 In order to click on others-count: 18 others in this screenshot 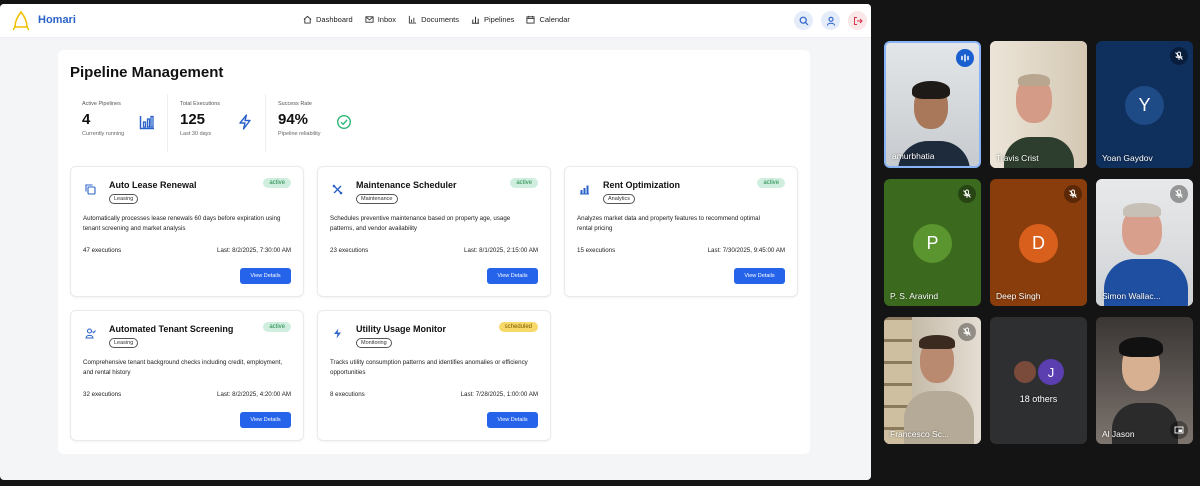, I will do `click(1038, 399)`.